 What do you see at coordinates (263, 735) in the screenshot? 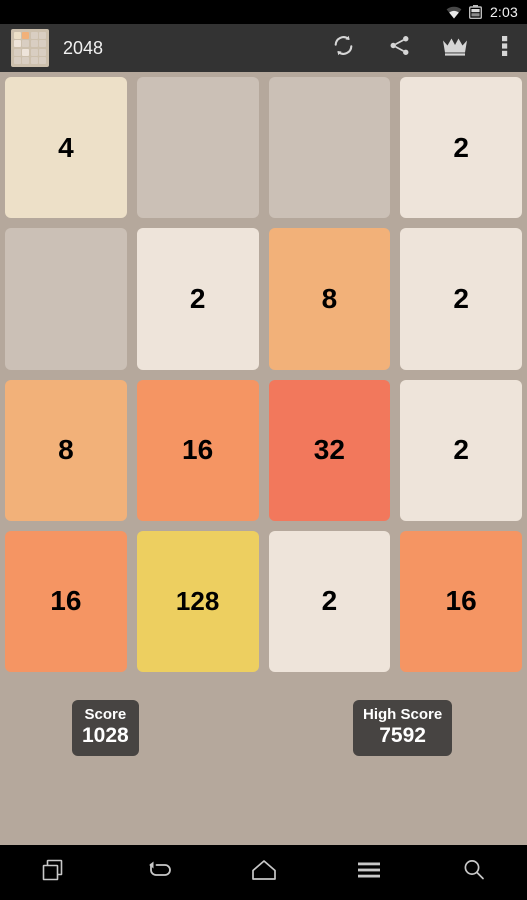
I see `score-row: Score 1028 High Score 7592` at bounding box center [263, 735].